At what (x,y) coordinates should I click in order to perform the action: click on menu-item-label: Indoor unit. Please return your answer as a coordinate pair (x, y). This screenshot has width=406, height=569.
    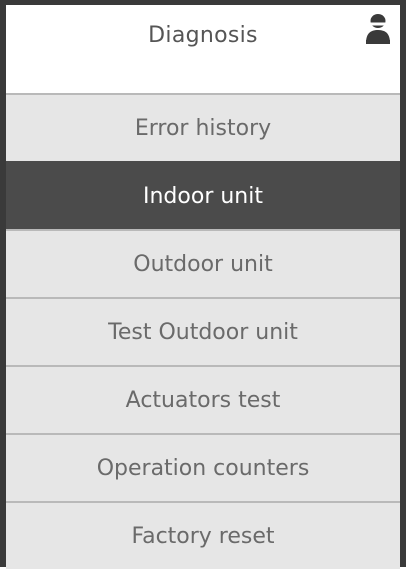
    Looking at the image, I should click on (203, 196).